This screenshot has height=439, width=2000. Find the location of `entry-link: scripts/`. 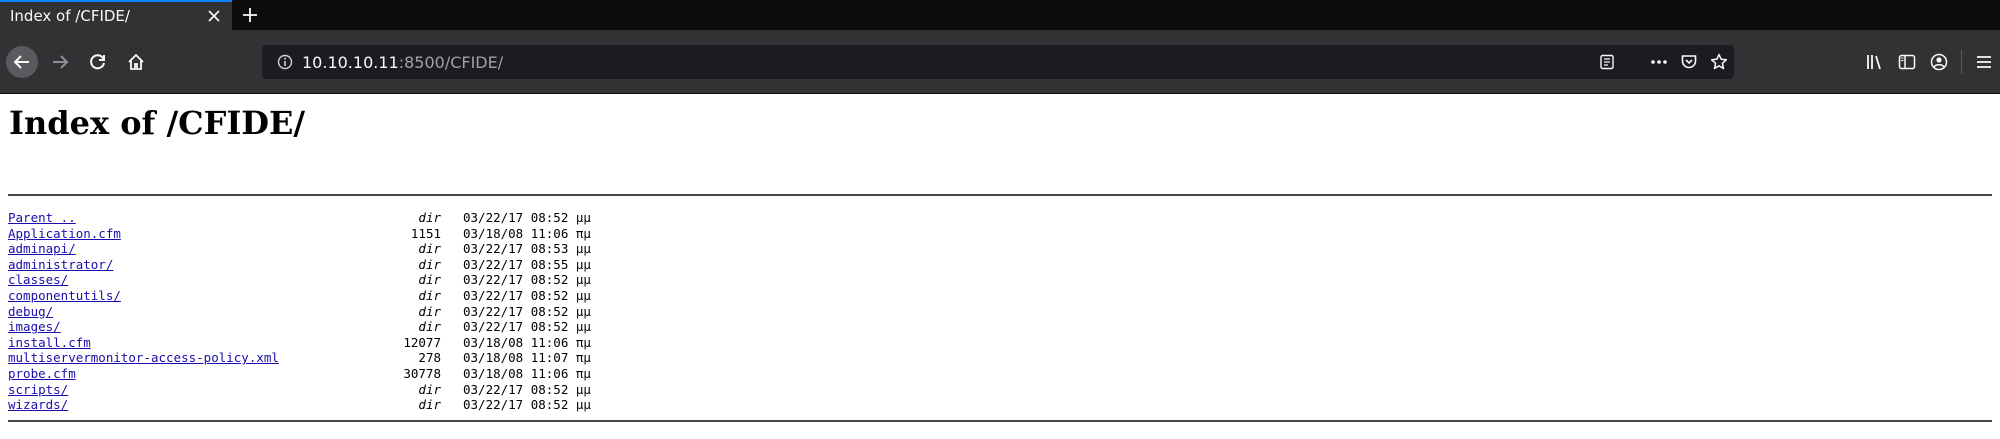

entry-link: scripts/ is located at coordinates (203, 390).